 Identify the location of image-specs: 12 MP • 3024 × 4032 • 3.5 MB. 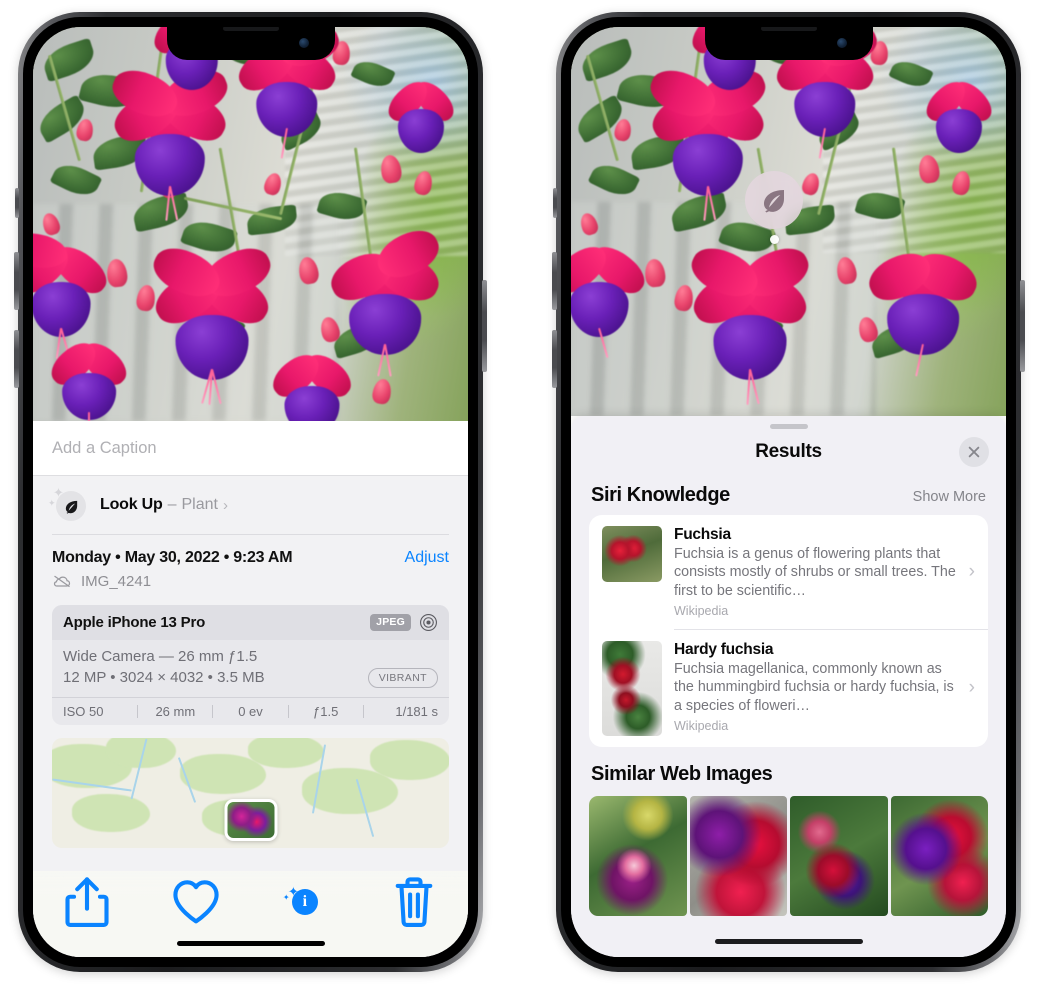
(164, 677).